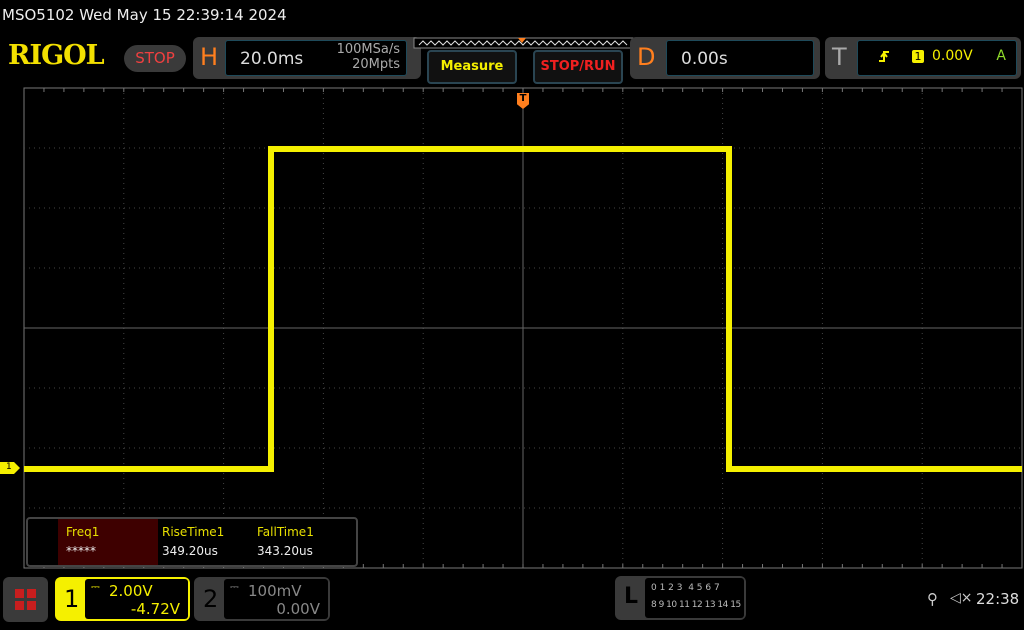  Describe the element at coordinates (368, 49) in the screenshot. I see `sample-rate: 100MSa/s` at that location.